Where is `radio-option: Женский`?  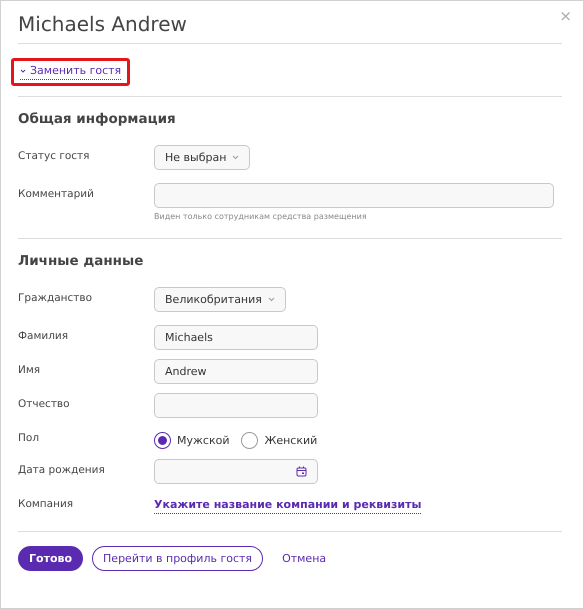 radio-option: Женский is located at coordinates (279, 440).